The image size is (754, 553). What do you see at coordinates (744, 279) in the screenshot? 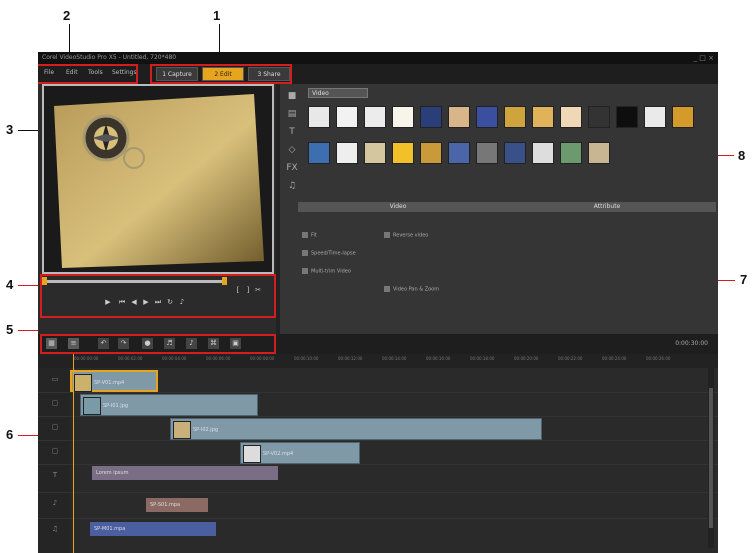
I see `callout-7: 7` at bounding box center [744, 279].